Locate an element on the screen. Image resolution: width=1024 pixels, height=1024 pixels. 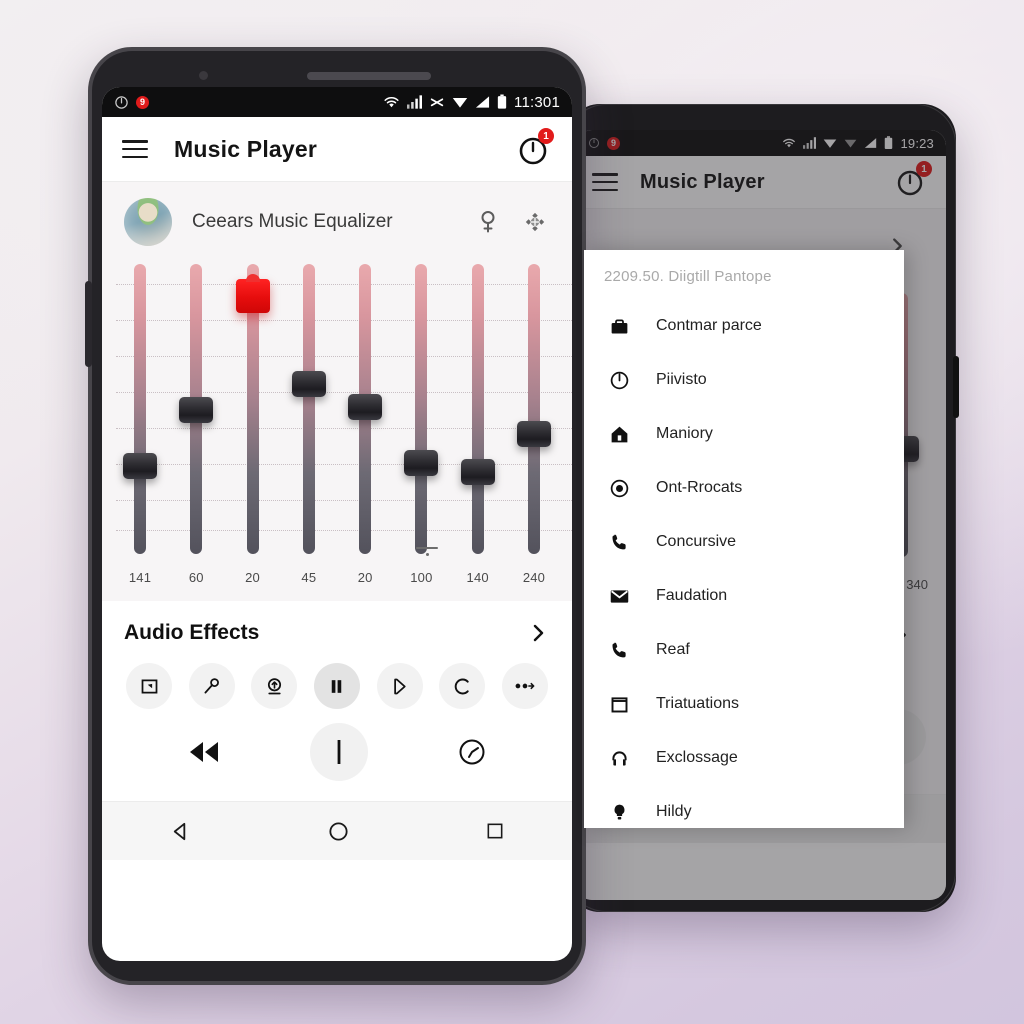
wifi-grey-icon is located at coordinates (851, 143).